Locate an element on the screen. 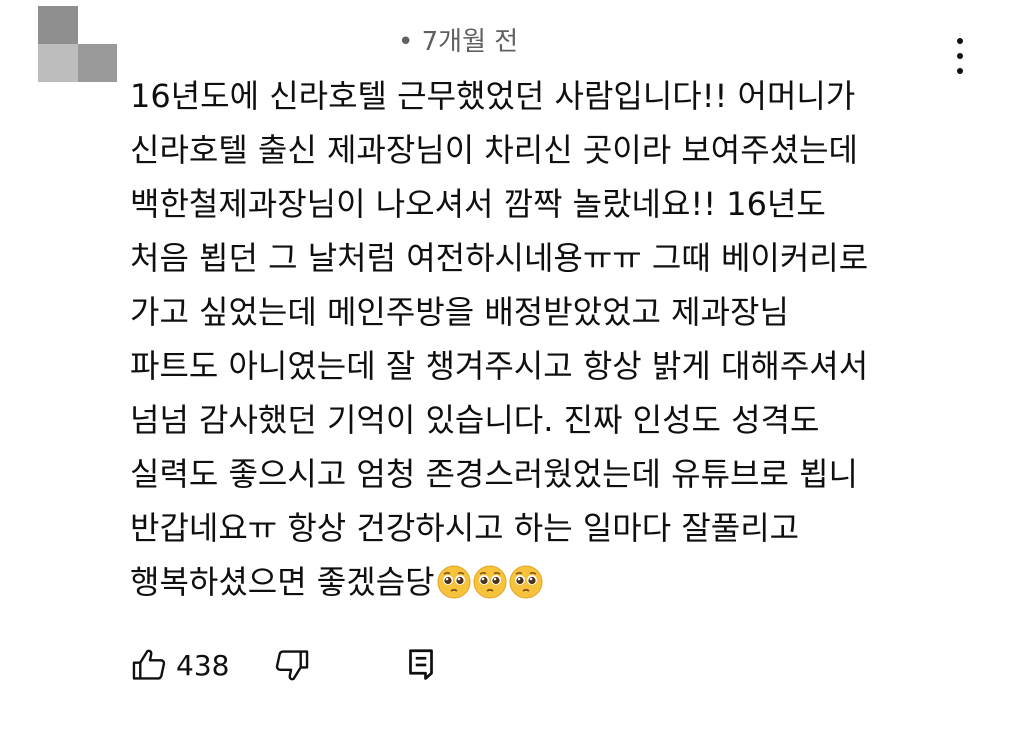 The width and height of the screenshot is (1024, 732). dislike-button is located at coordinates (292, 665).